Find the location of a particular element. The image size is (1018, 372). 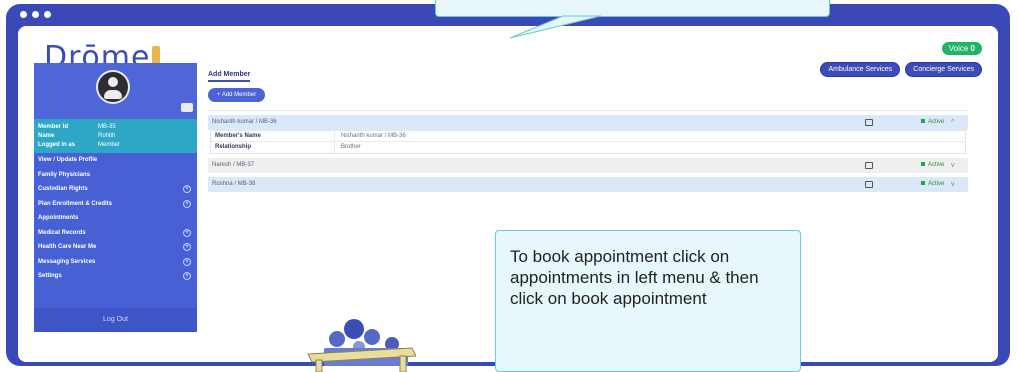

member-row: Nishanth kumar / MB-36 Active ^ is located at coordinates (588, 122).